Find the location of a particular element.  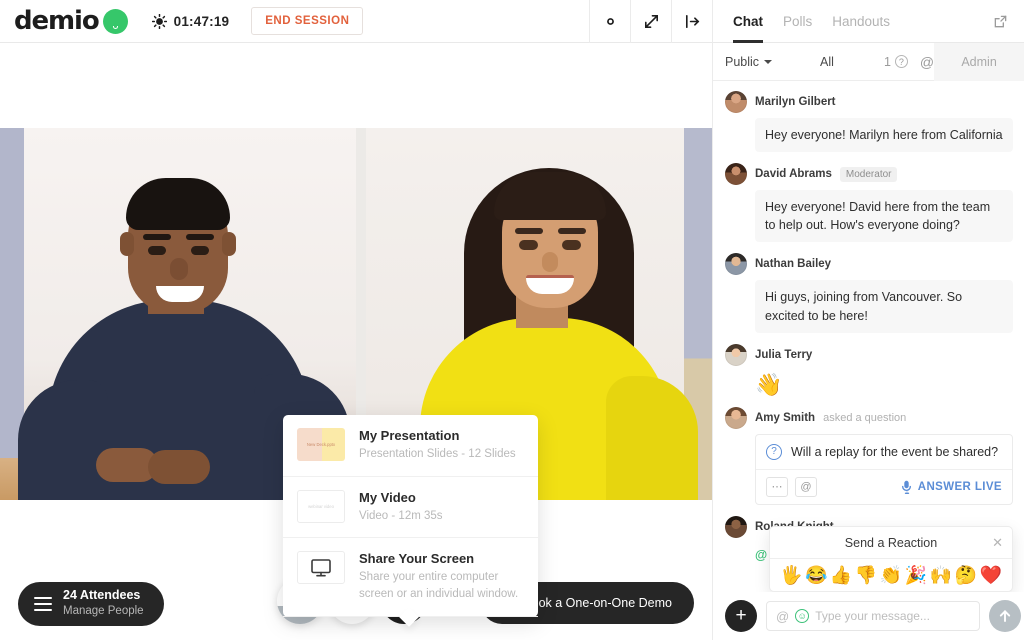

chat-admin-tab: Admin is located at coordinates (979, 61).